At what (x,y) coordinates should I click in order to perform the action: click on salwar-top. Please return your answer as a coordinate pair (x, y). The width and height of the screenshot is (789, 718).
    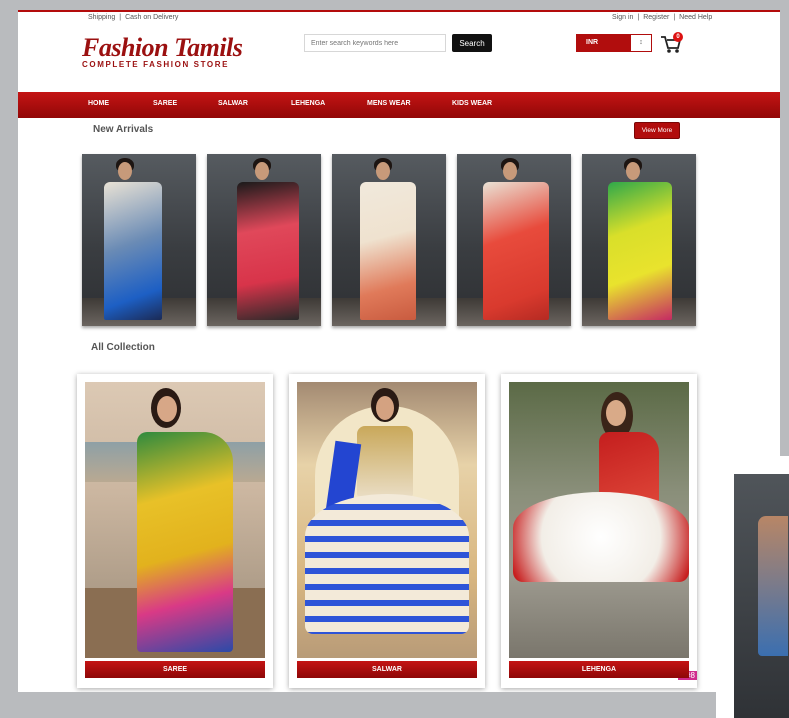
    Looking at the image, I should click on (385, 461).